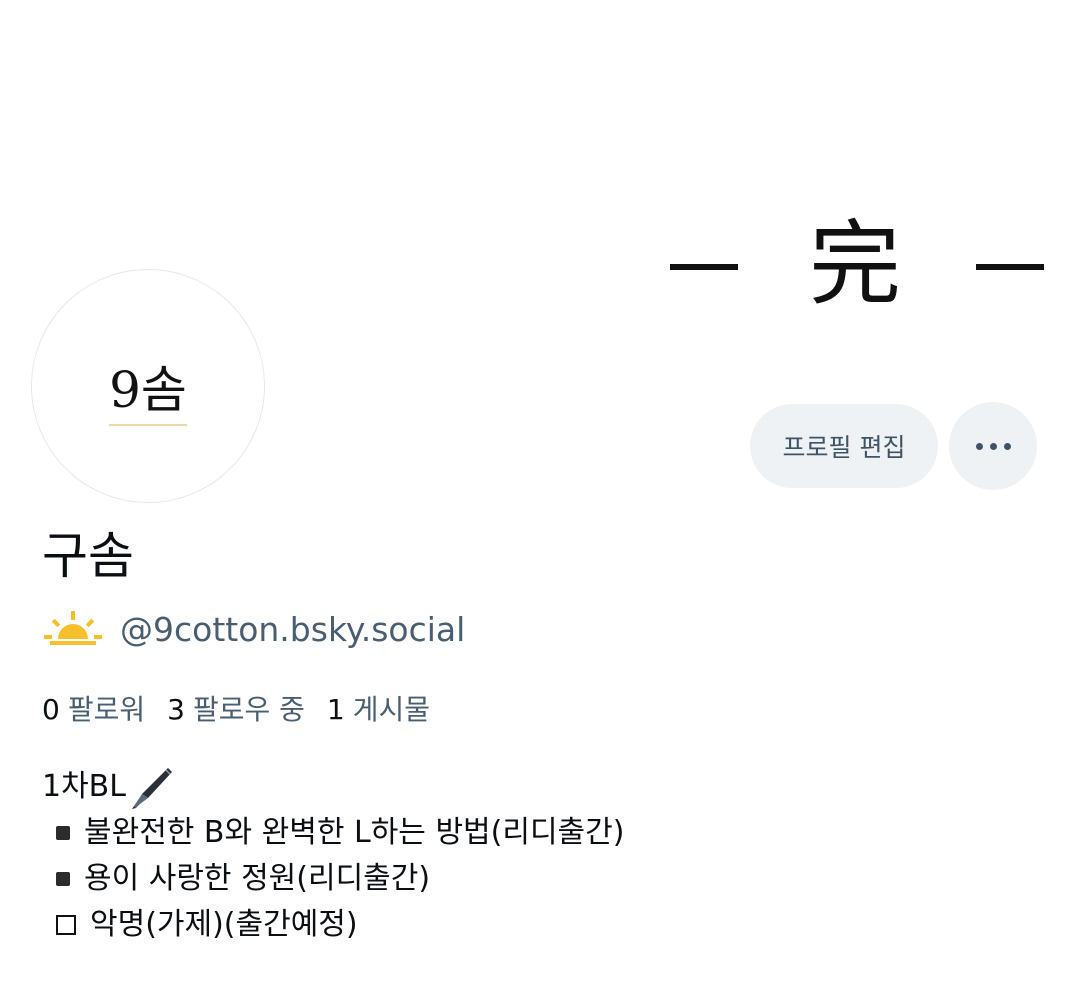 The height and width of the screenshot is (1005, 1080). I want to click on banner-text: 完, so click(854, 264).